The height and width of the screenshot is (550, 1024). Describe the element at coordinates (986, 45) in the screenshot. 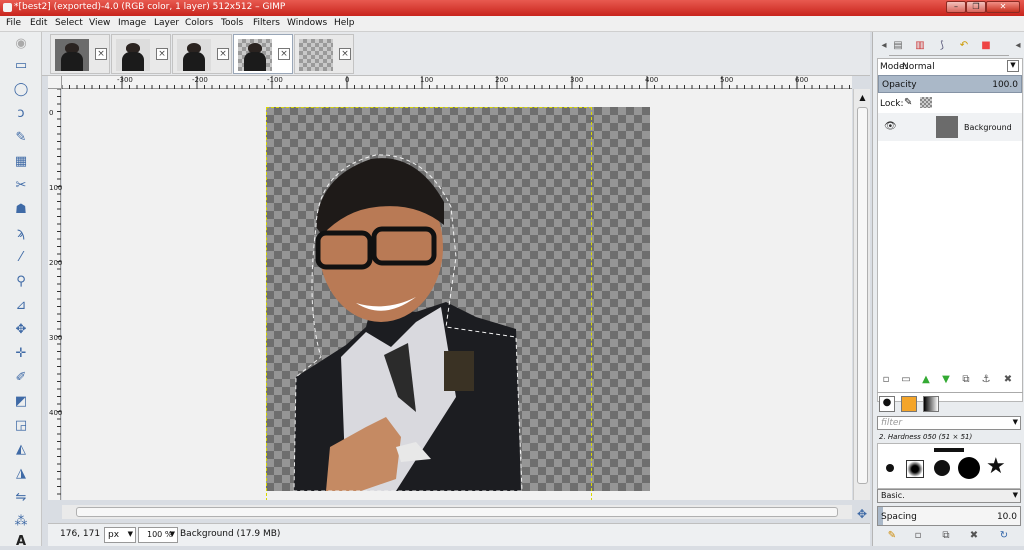

I see `tab-colors: ■` at that location.